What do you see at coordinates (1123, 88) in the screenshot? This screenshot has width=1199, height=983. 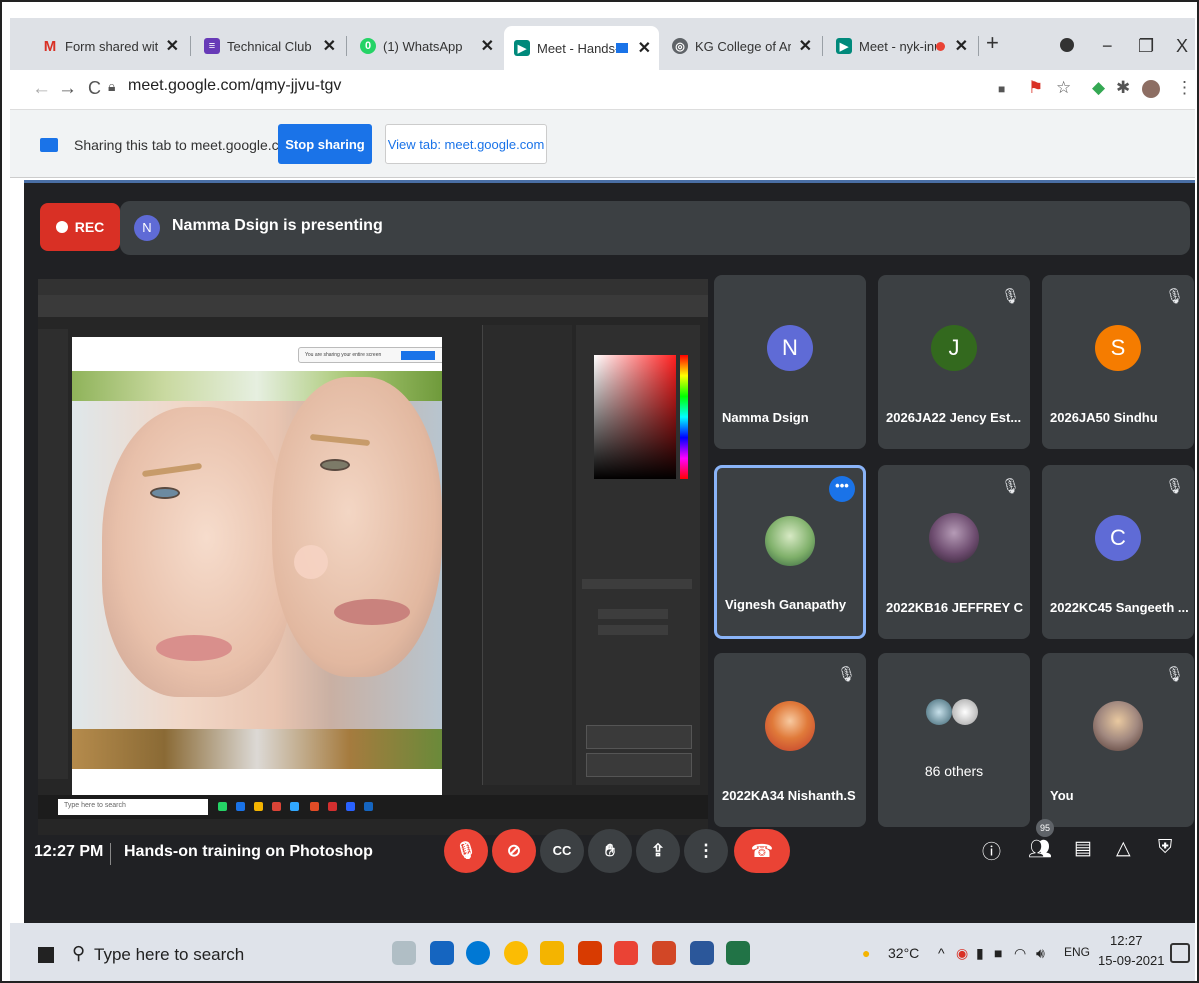 I see `extensions-puzzle-icon: ✱` at bounding box center [1123, 88].